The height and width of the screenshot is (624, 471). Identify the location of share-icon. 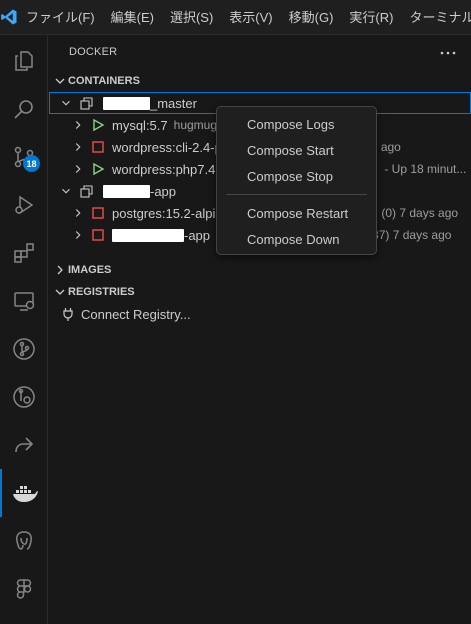
(24, 445).